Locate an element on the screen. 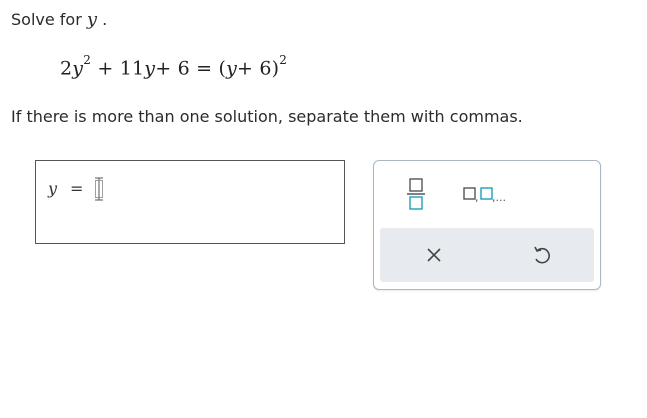 Image resolution: width=647 pixels, height=418 pixels. palette-footer is located at coordinates (487, 255).